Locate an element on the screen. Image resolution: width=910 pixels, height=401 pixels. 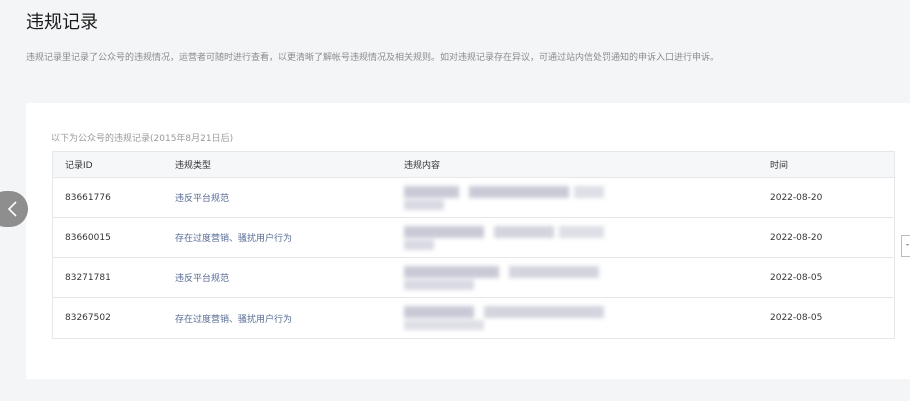
records-note: 以下为公众号的违规记录(2015年8月21日后) is located at coordinates (142, 139).